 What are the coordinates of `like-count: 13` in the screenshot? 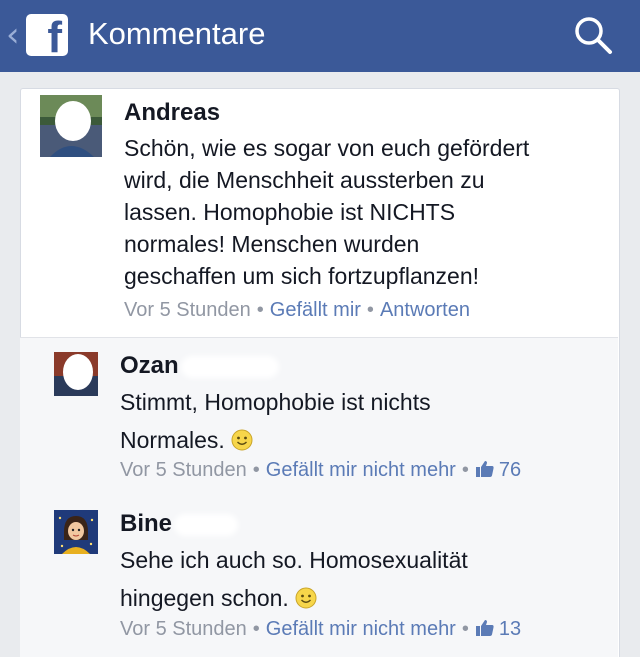 It's located at (510, 629).